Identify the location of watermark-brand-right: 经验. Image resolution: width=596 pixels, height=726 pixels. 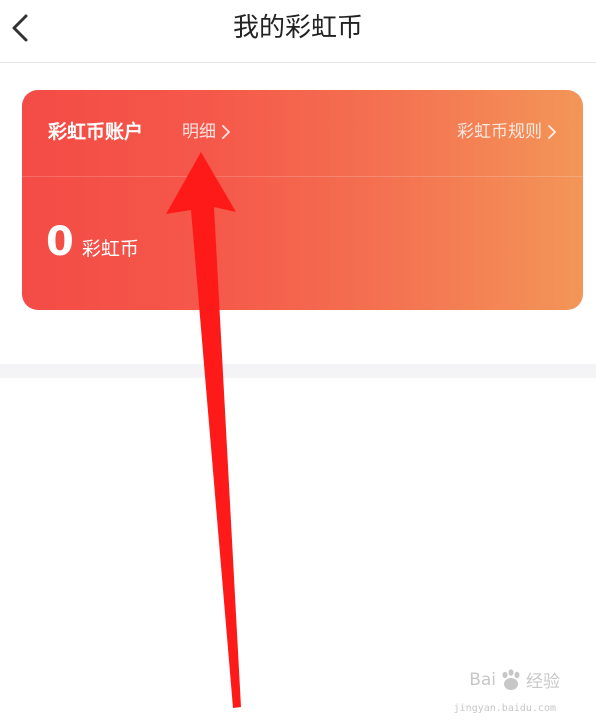
(543, 682).